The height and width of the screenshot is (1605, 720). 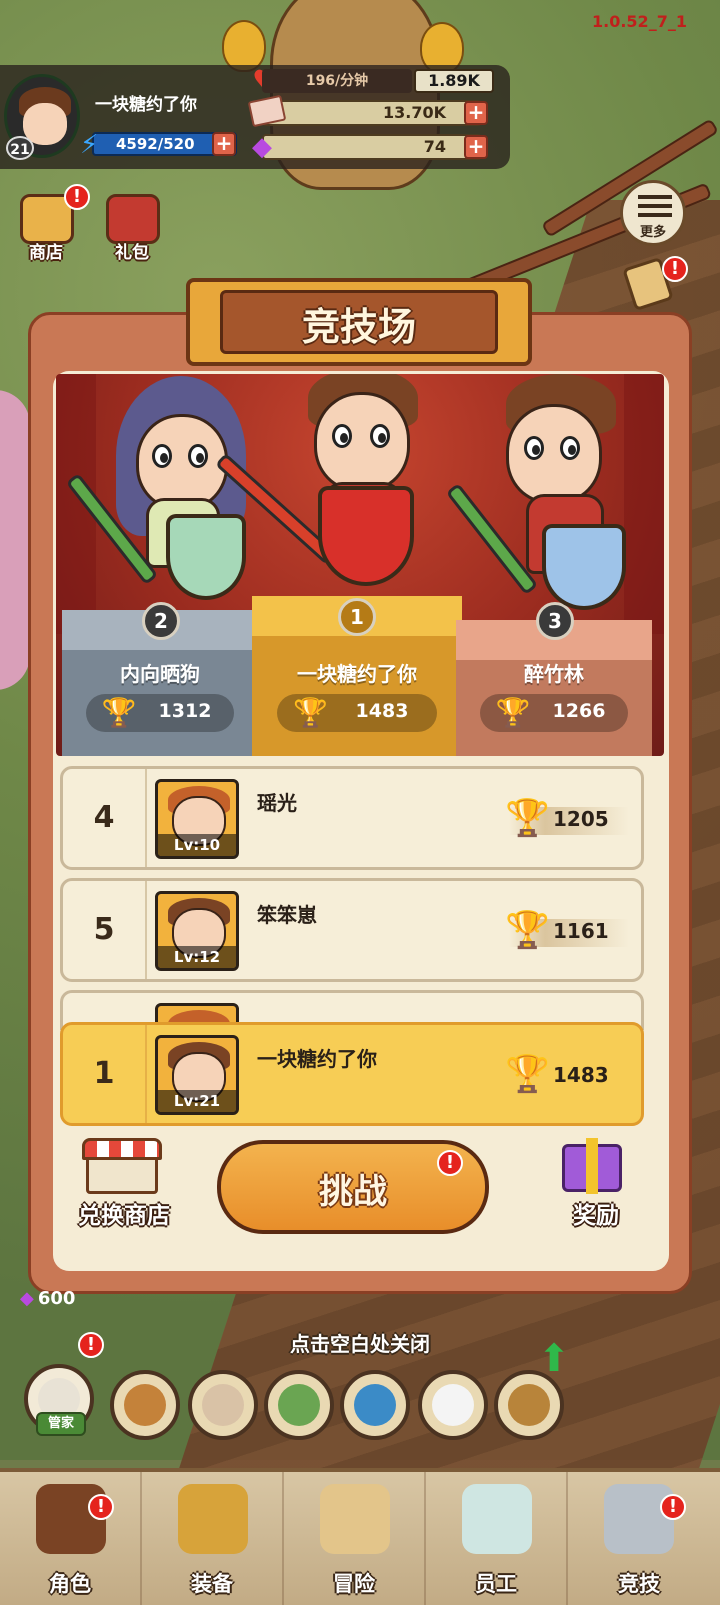 What do you see at coordinates (496, 1584) in the screenshot?
I see `nav-label: 员工` at bounding box center [496, 1584].